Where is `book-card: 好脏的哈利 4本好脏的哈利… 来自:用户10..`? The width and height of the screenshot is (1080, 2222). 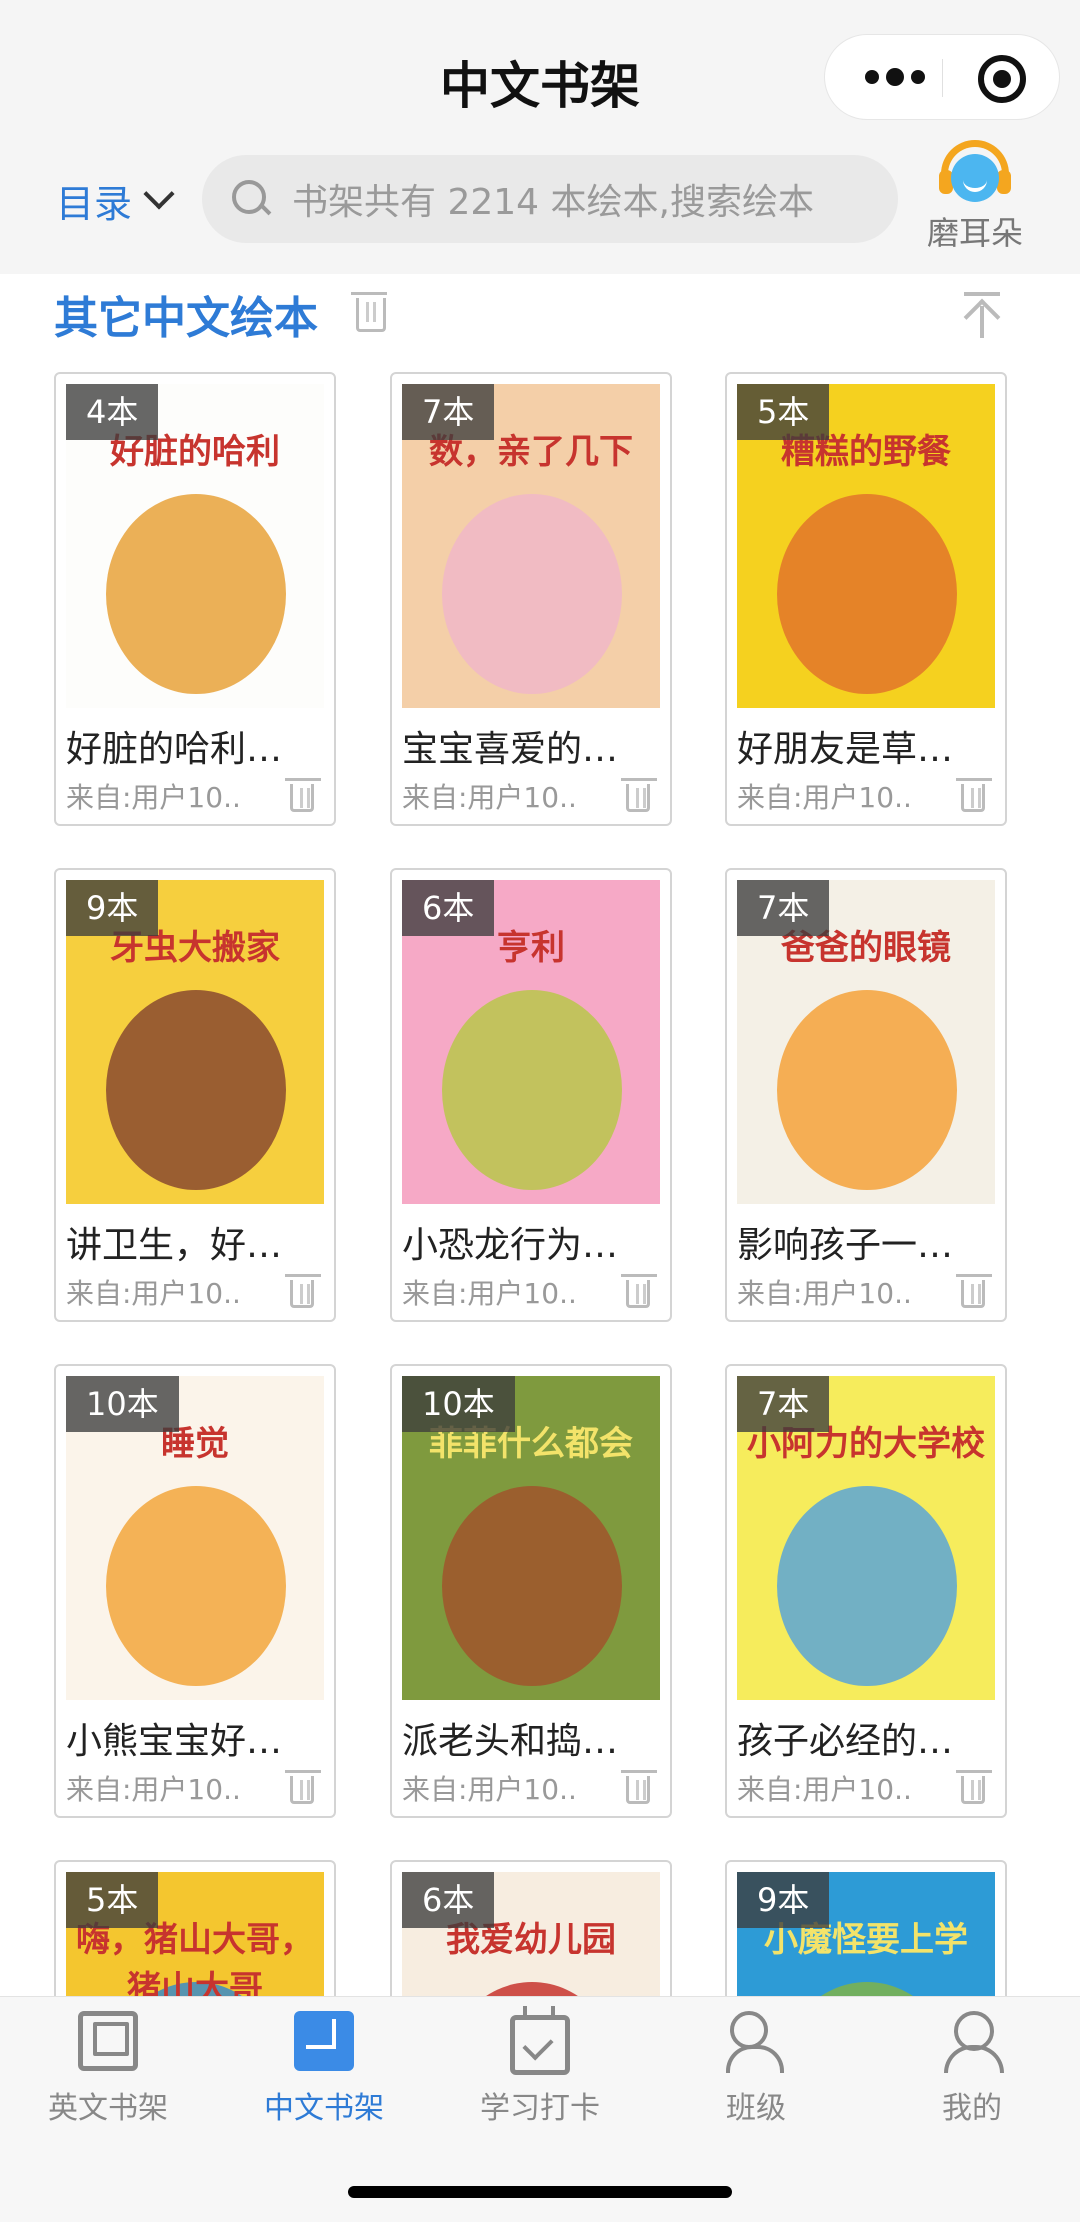
book-card: 好脏的哈利 4本好脏的哈利… 来自:用户10.. is located at coordinates (195, 599).